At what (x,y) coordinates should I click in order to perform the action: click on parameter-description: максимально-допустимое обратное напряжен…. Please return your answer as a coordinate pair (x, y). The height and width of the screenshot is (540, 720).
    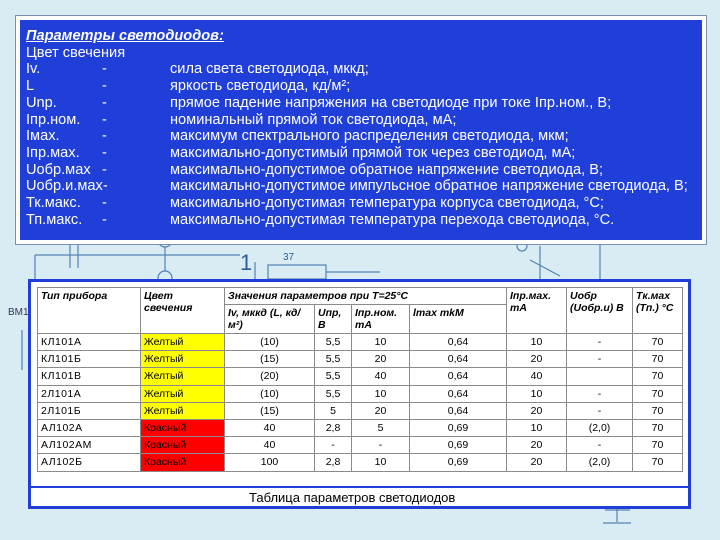
    Looking at the image, I should click on (387, 169).